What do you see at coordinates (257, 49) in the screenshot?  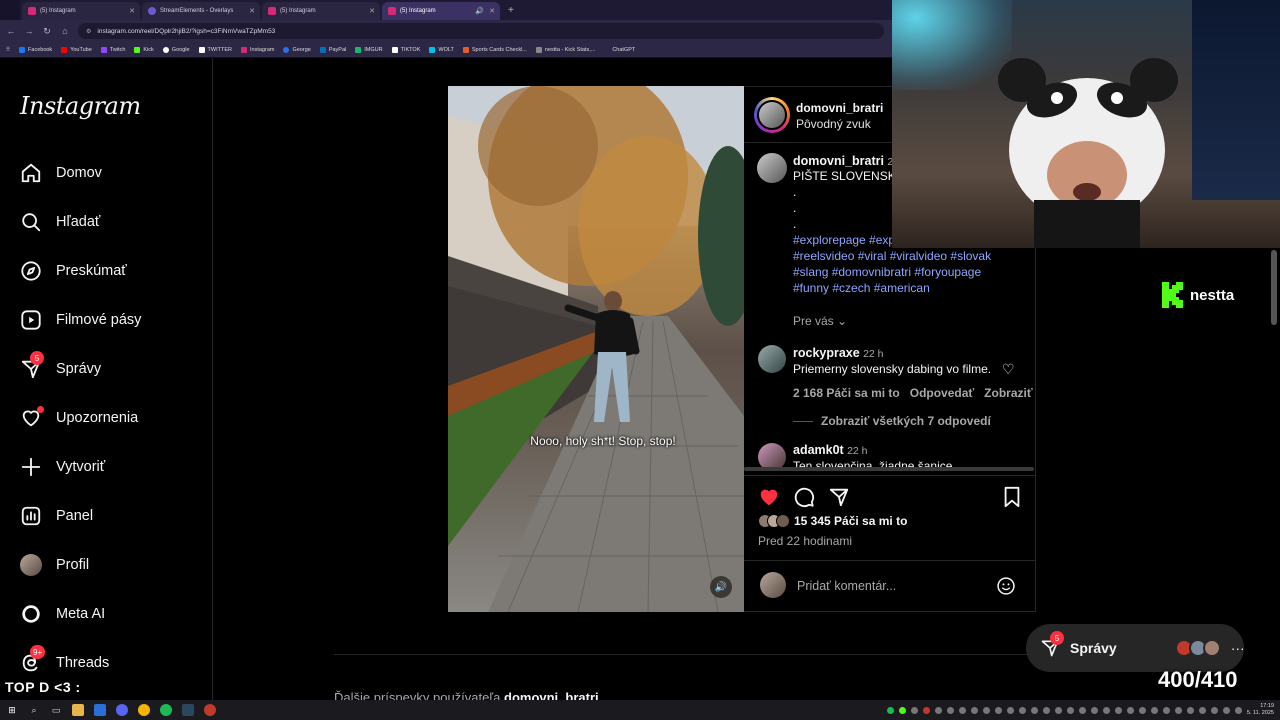 I see `bookmark-item: Instagram` at bounding box center [257, 49].